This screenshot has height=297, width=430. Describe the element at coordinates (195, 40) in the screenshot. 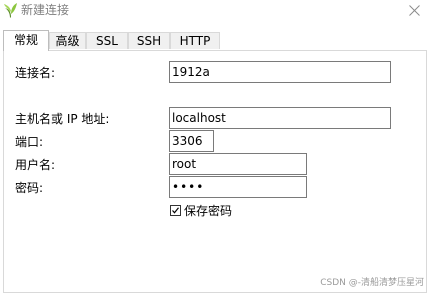

I see `tab-http: HTTP` at that location.